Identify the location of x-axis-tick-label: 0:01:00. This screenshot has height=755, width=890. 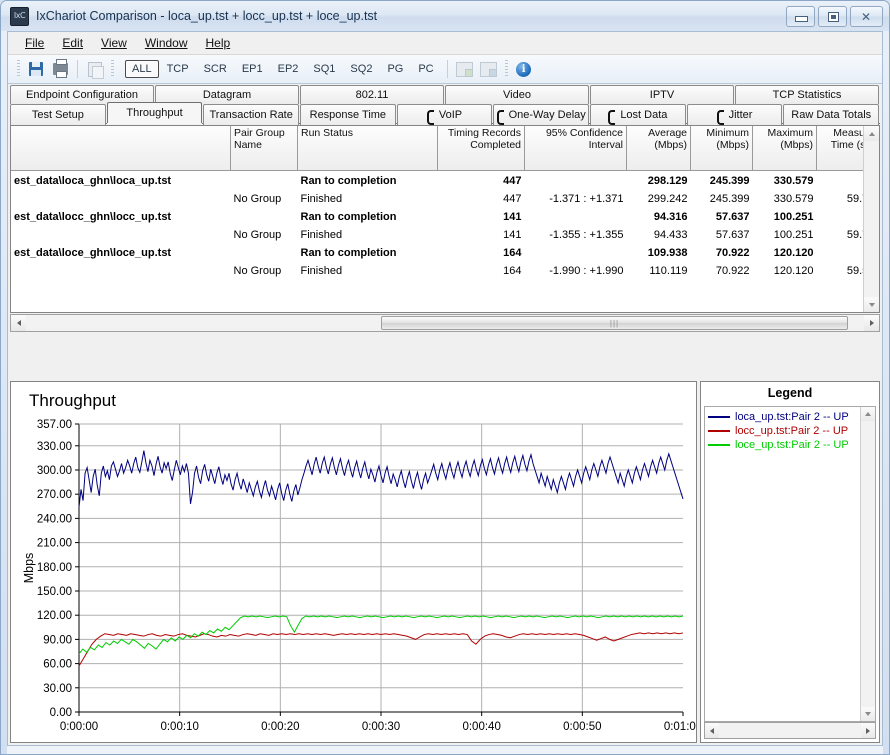
(680, 727).